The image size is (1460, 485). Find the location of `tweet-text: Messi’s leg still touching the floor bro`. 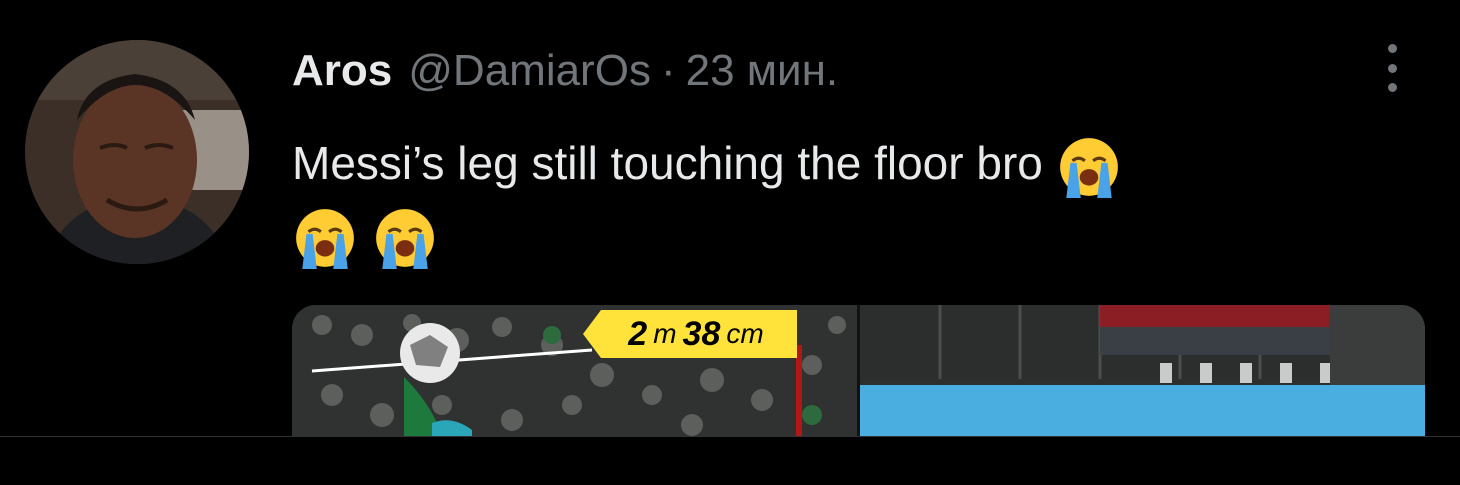

tweet-text: Messi’s leg still touching the floor bro is located at coordinates (862, 163).